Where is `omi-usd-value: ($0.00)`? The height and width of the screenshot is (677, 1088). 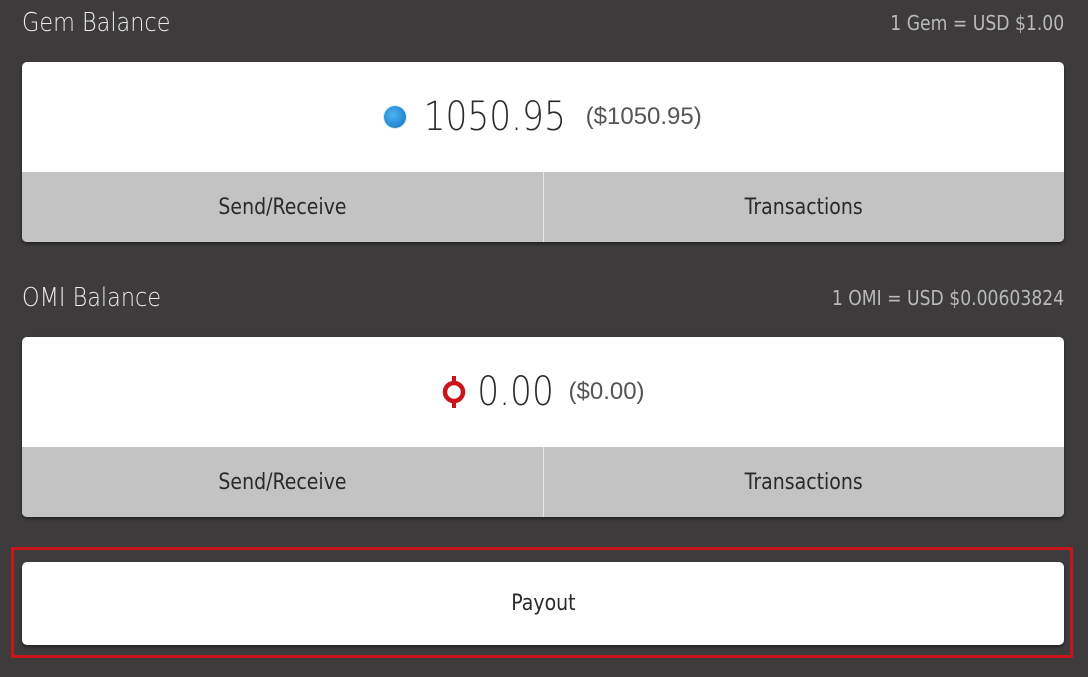 omi-usd-value: ($0.00) is located at coordinates (606, 391).